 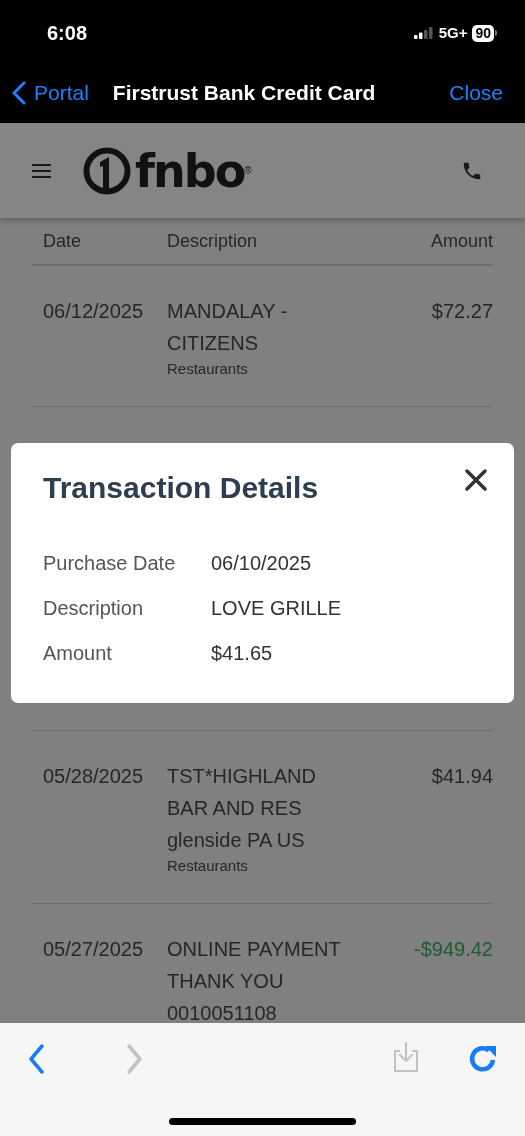 I want to click on column-header: Amount, so click(x=461, y=241).